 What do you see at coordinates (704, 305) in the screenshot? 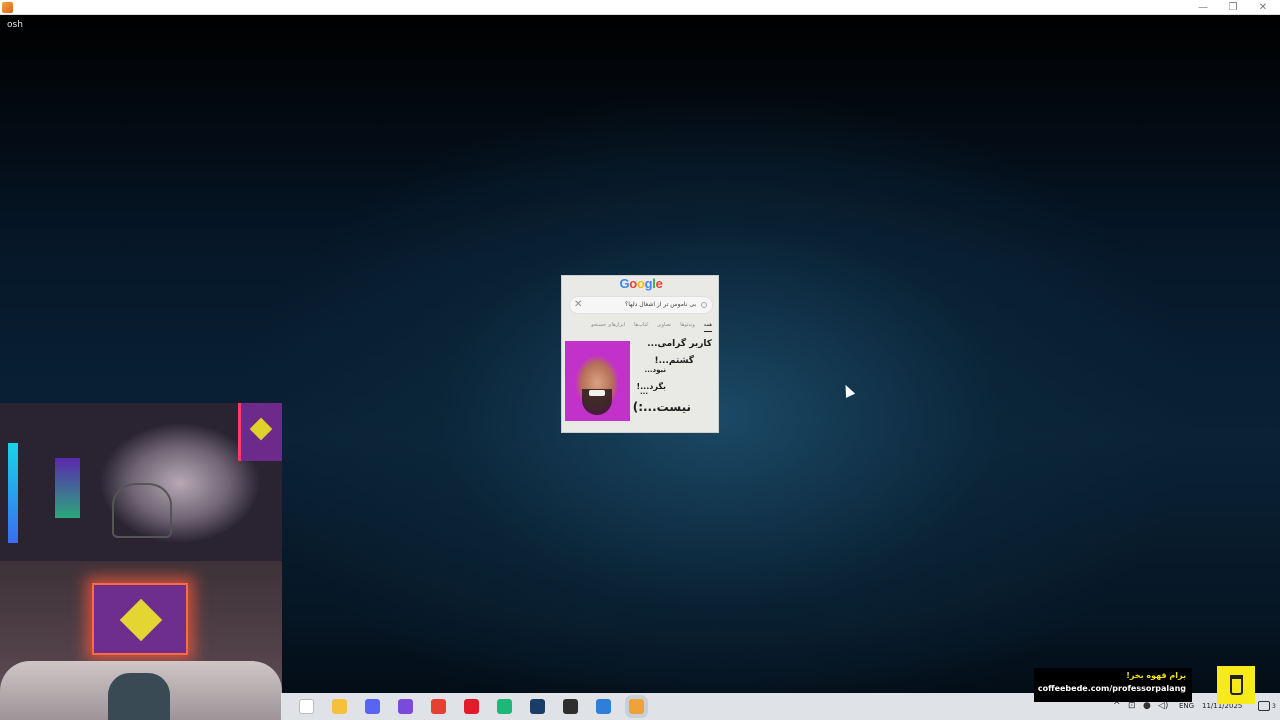
I see `search-icon` at bounding box center [704, 305].